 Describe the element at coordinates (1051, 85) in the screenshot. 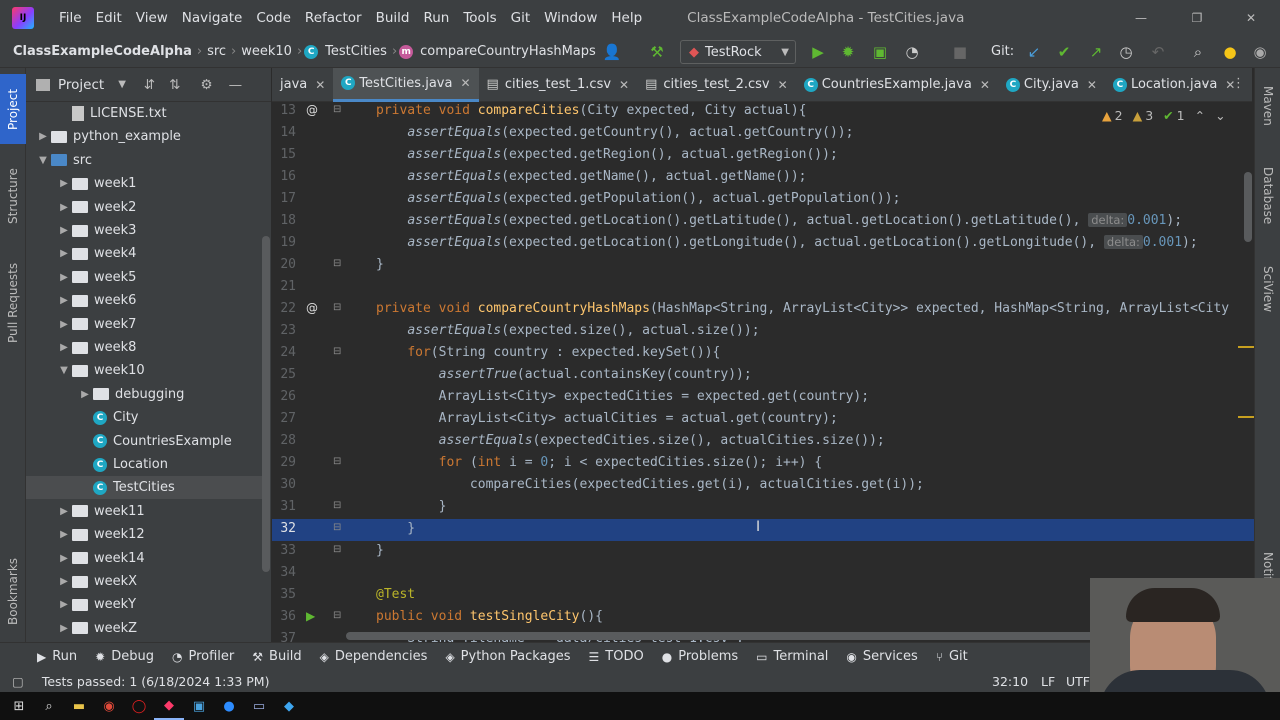

I see `editor-tab: C City.java ✕` at that location.